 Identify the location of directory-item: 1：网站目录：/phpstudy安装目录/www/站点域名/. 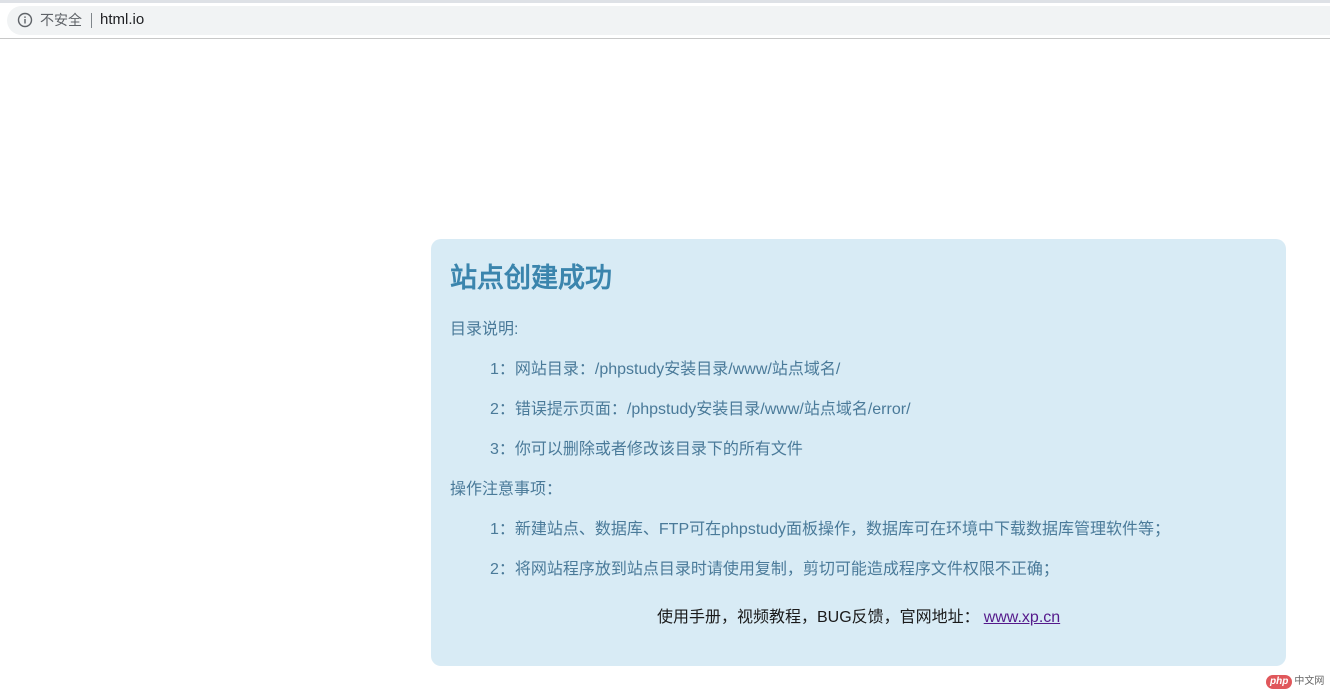
(665, 369).